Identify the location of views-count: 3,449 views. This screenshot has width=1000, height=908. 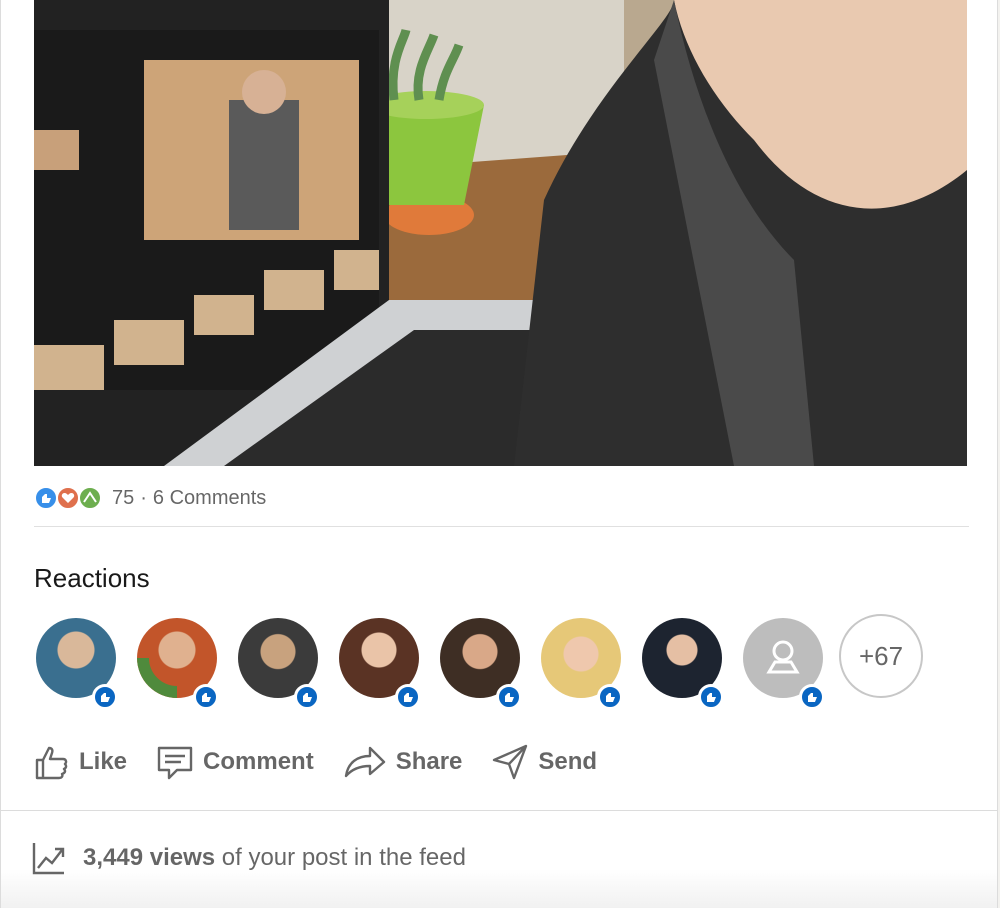
(149, 857).